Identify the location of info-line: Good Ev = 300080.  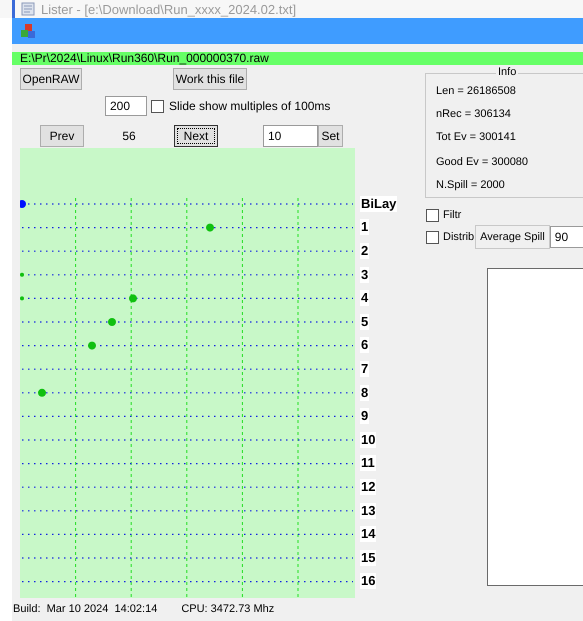
(483, 162).